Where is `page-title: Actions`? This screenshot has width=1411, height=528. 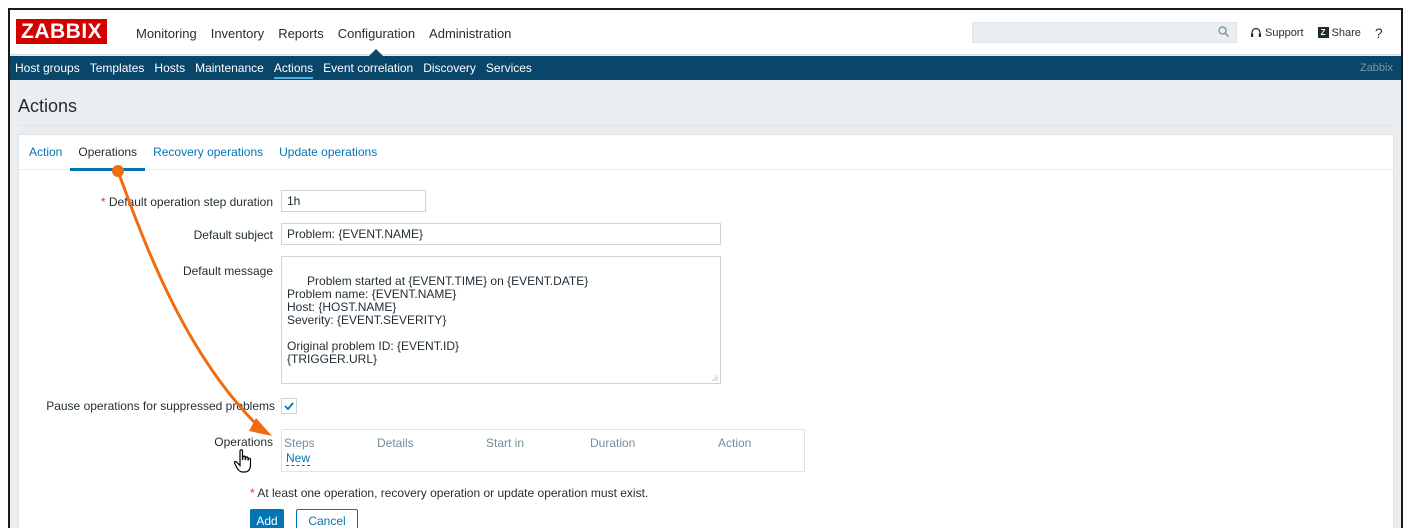 page-title: Actions is located at coordinates (48, 106).